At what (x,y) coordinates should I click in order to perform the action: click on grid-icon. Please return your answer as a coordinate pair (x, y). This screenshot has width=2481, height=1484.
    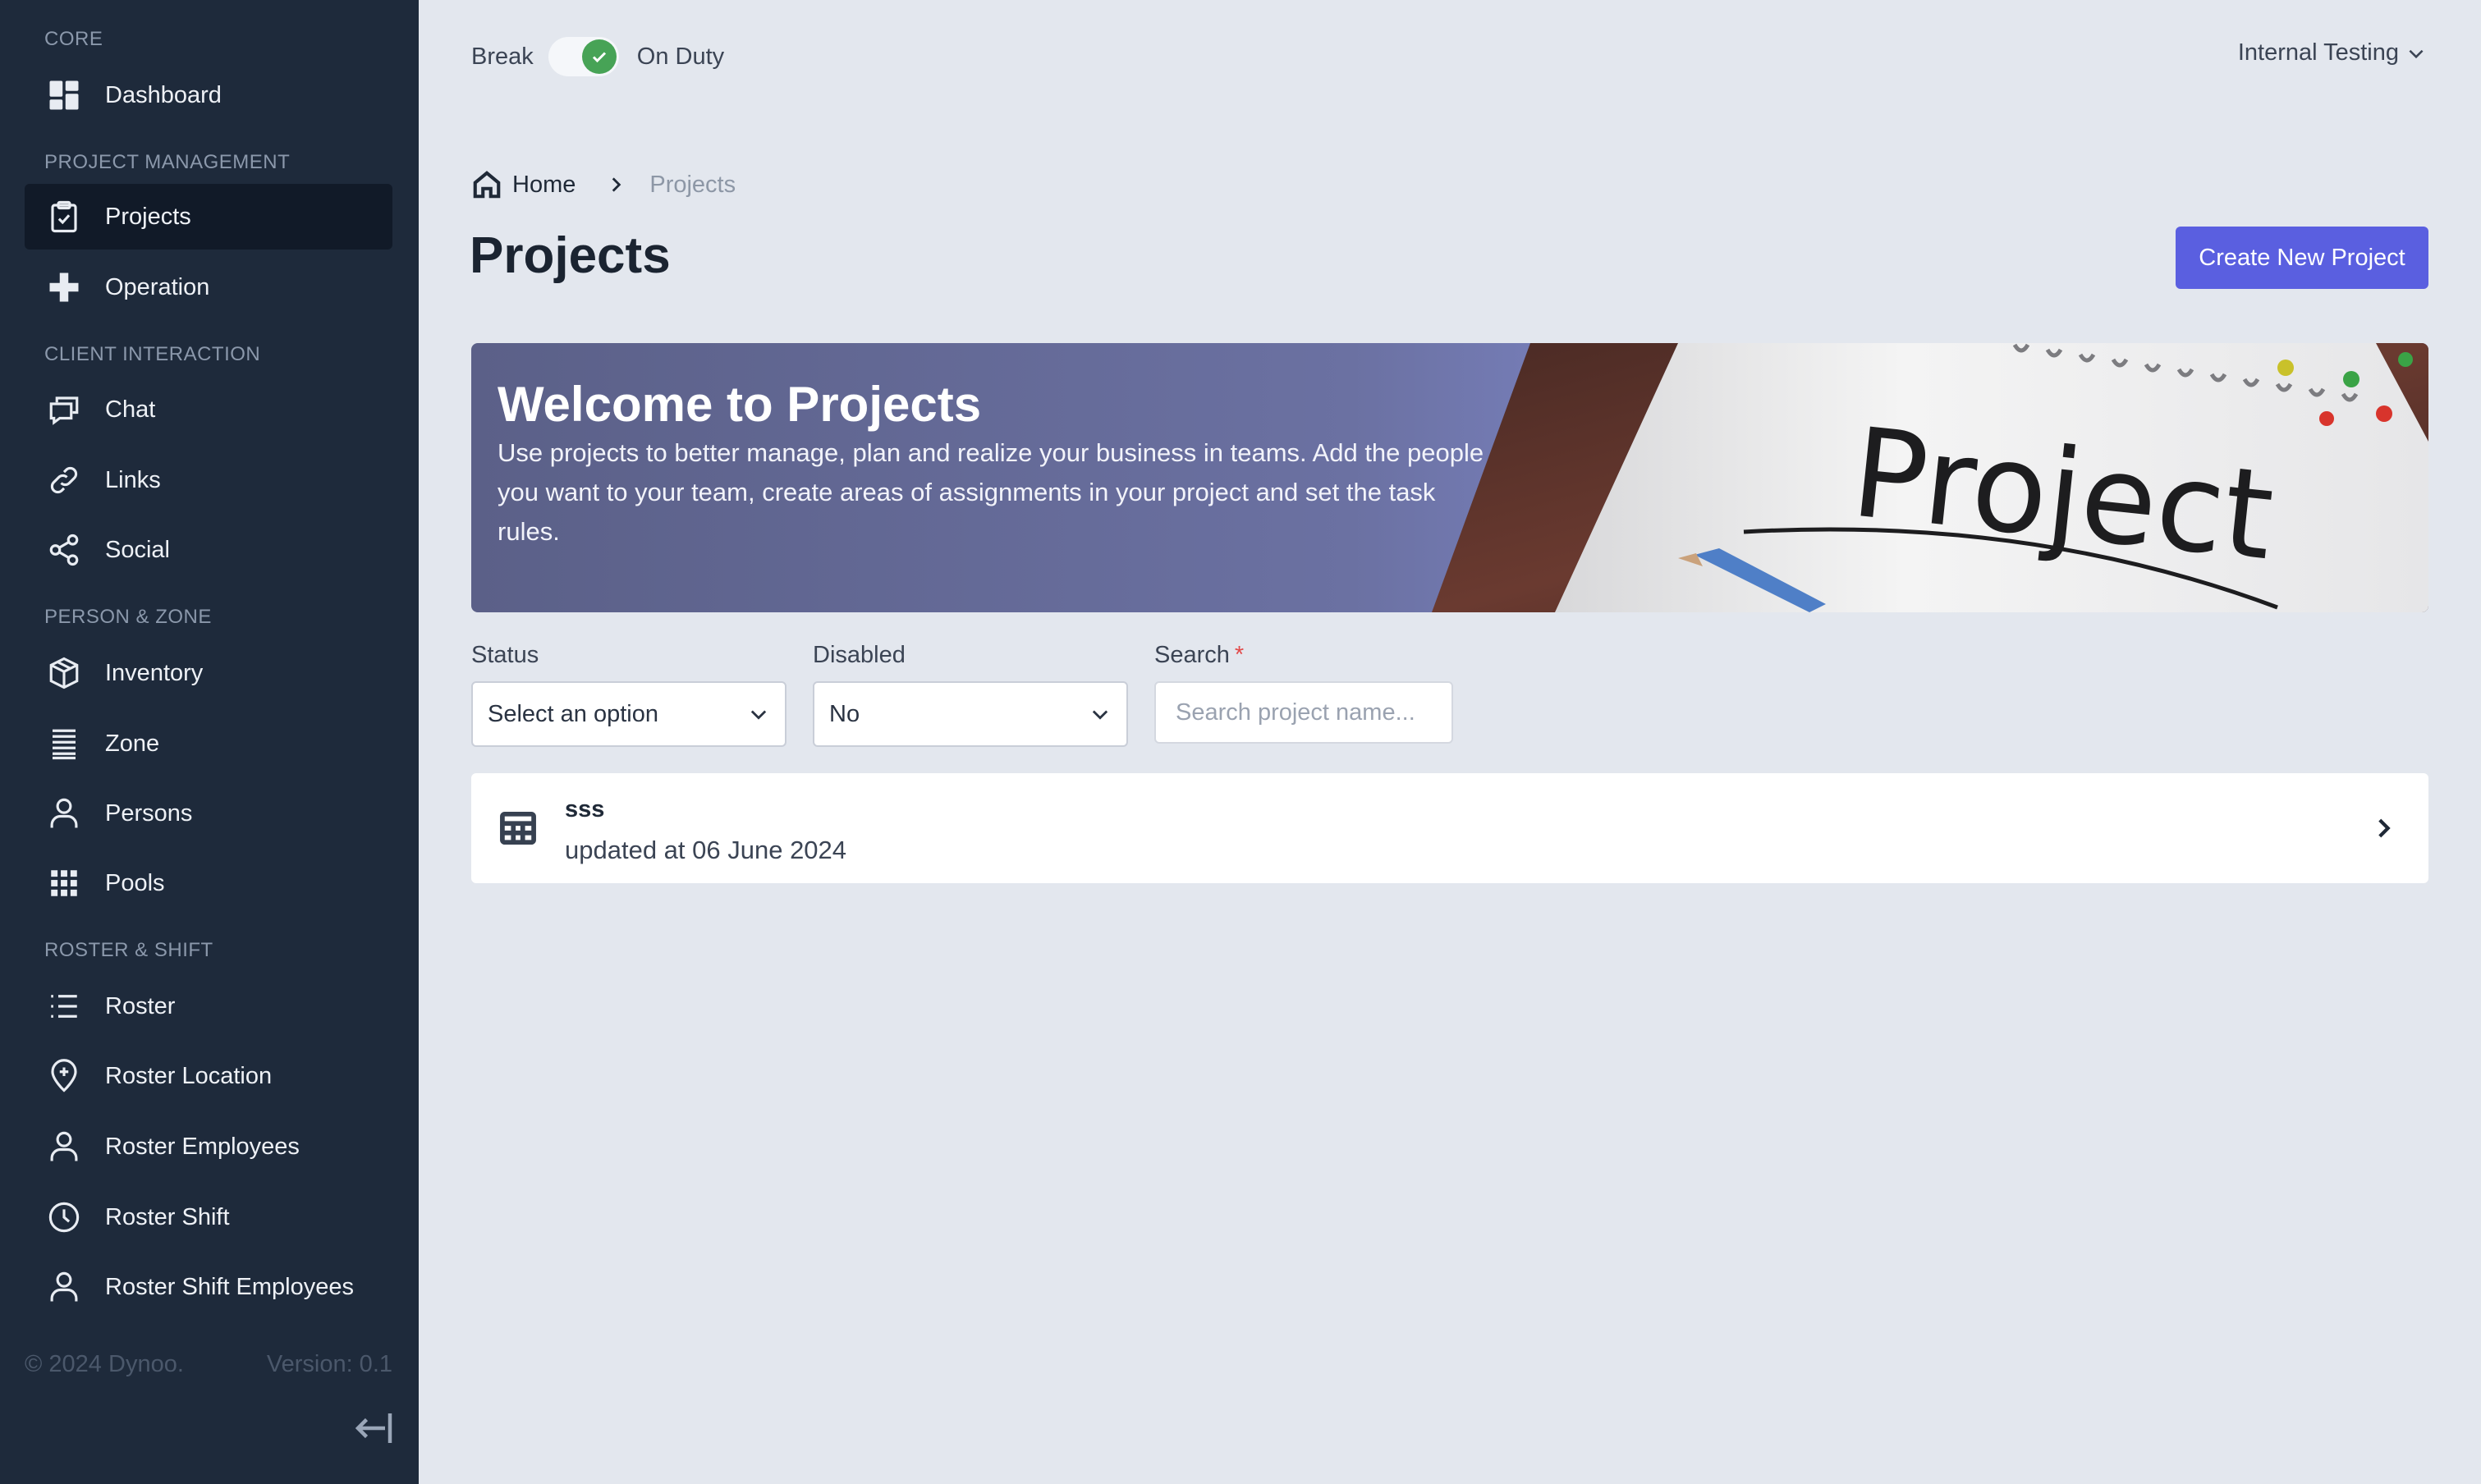
    Looking at the image, I should click on (64, 883).